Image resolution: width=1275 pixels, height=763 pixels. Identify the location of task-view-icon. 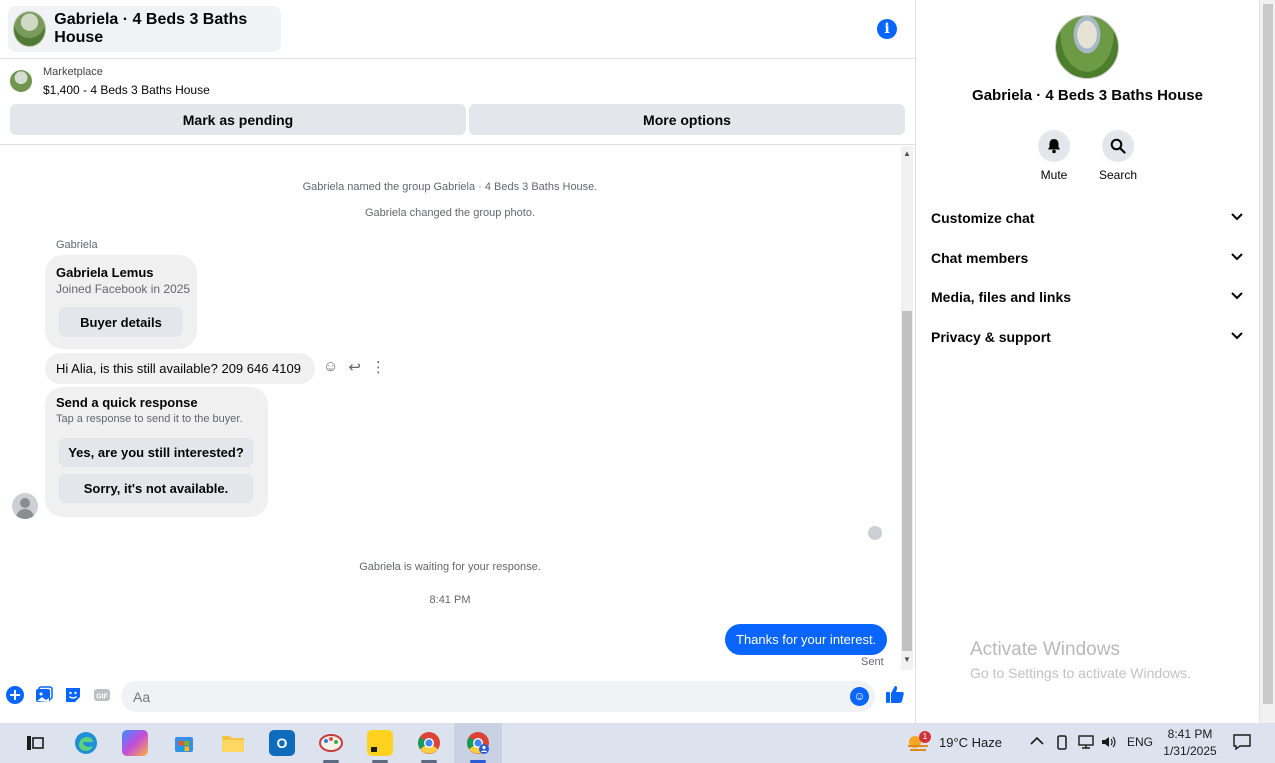
(35, 743).